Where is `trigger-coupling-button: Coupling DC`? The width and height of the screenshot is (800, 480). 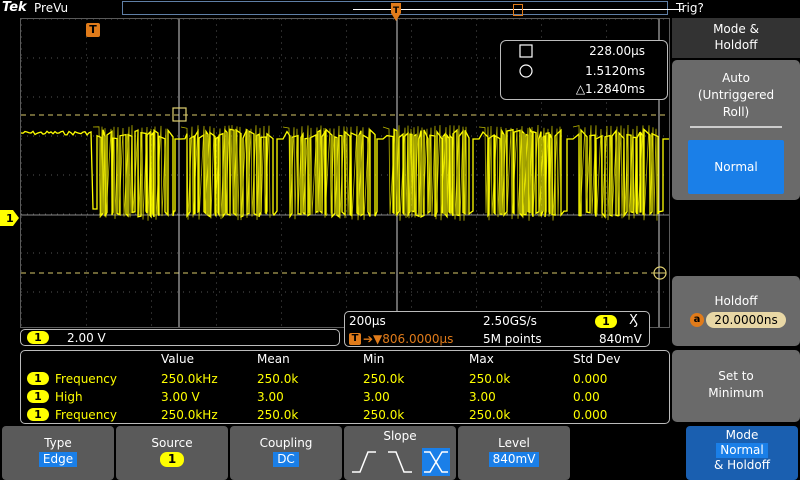
trigger-coupling-button: Coupling DC is located at coordinates (286, 453).